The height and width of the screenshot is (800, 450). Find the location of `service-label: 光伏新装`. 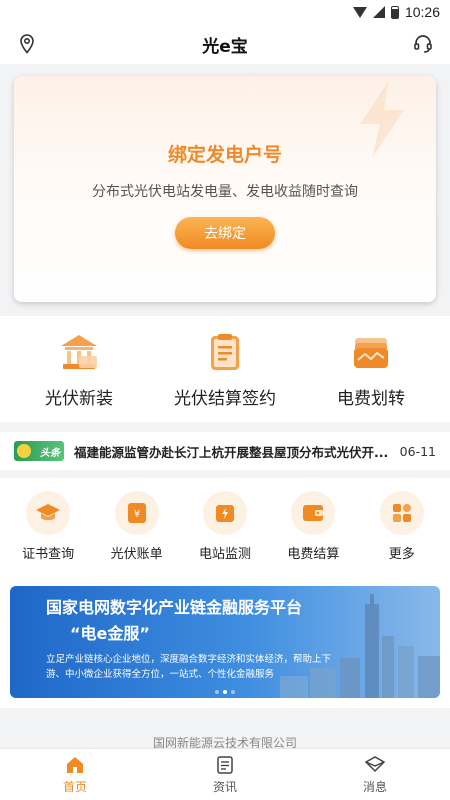

service-label: 光伏新装 is located at coordinates (79, 398).